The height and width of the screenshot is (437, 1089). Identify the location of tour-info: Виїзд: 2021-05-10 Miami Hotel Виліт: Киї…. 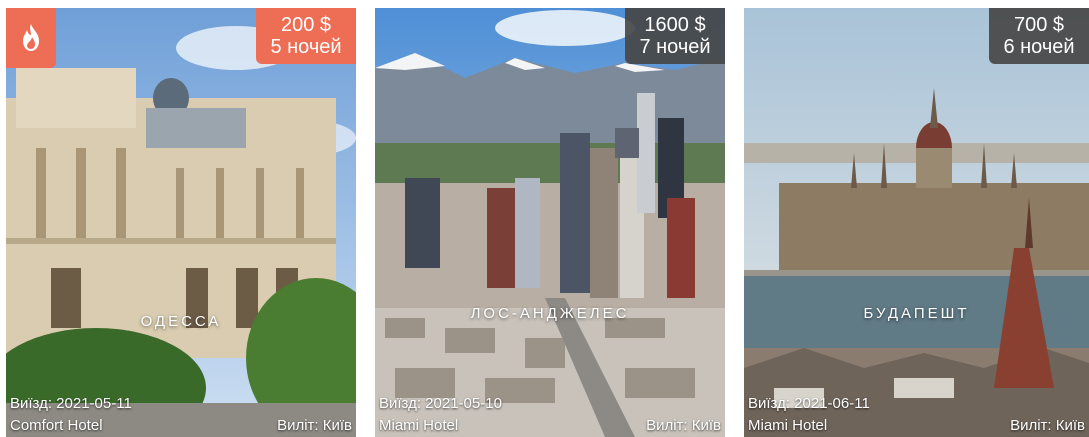
(550, 407).